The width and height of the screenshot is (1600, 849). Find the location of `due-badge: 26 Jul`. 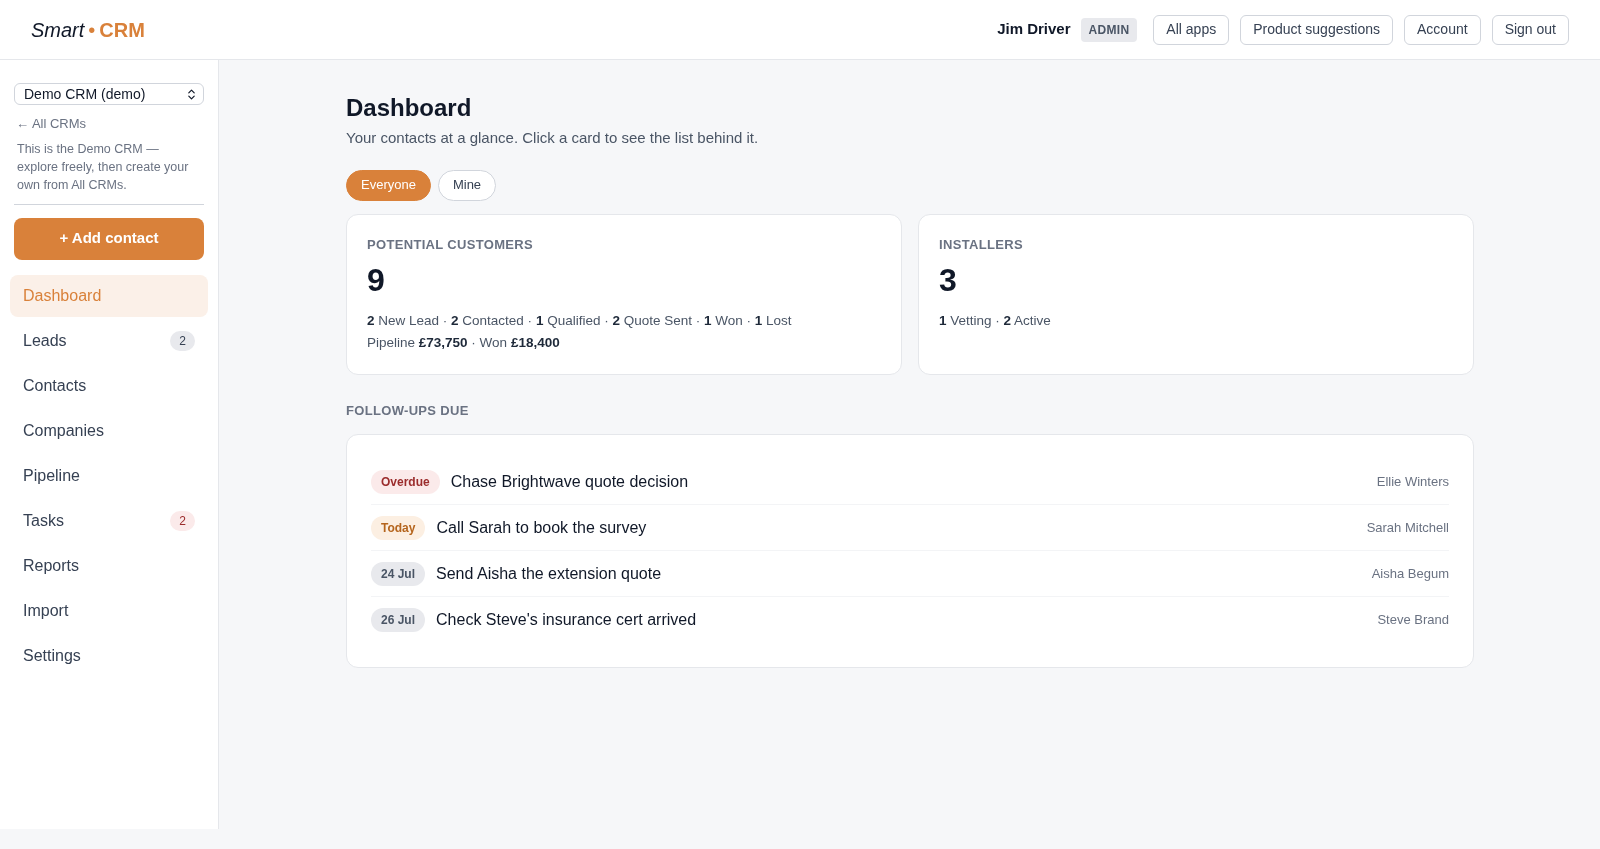

due-badge: 26 Jul is located at coordinates (398, 620).